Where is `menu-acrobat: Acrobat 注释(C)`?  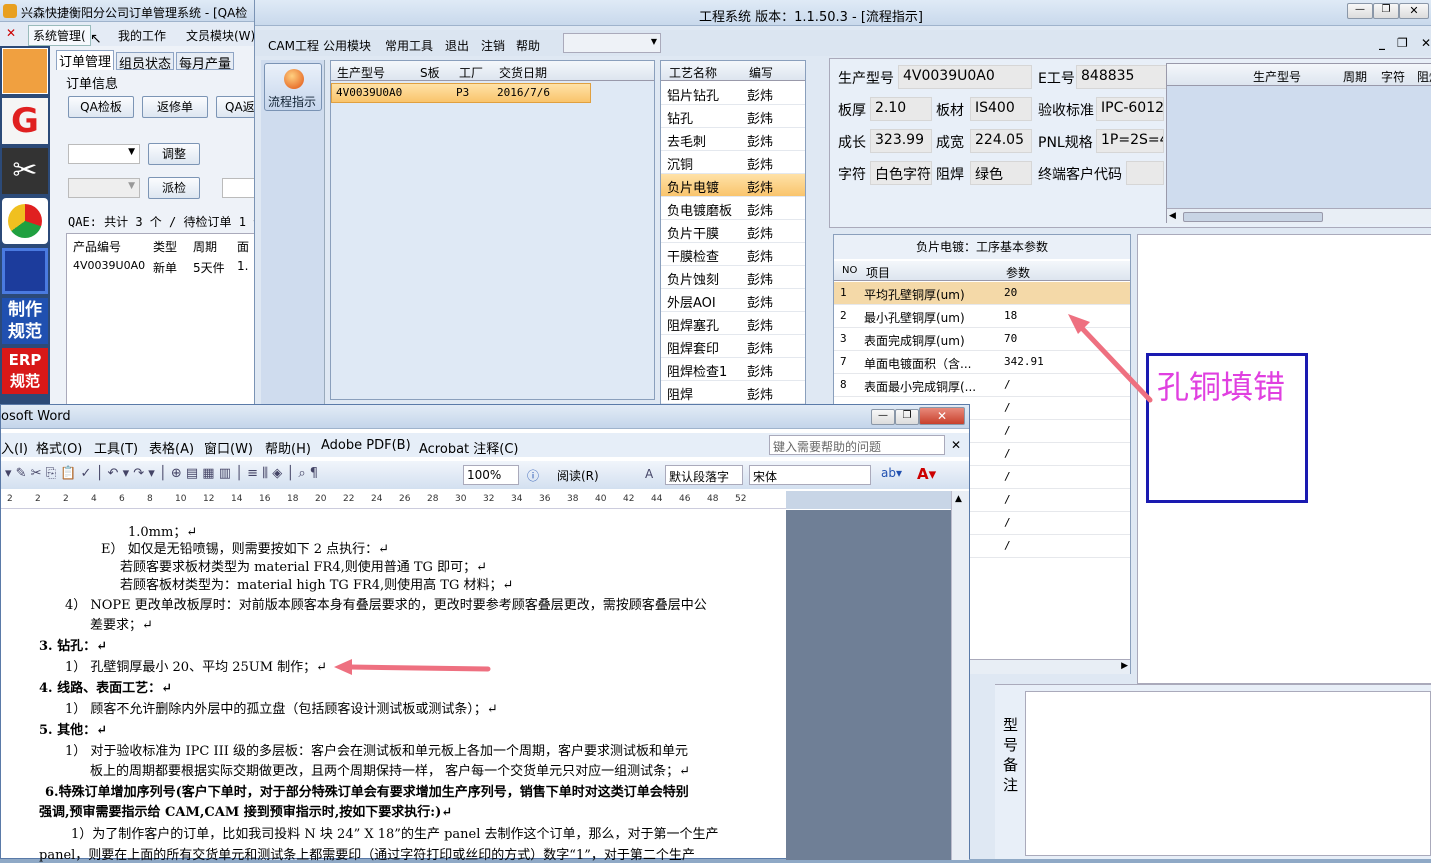 menu-acrobat: Acrobat 注释(C) is located at coordinates (469, 447).